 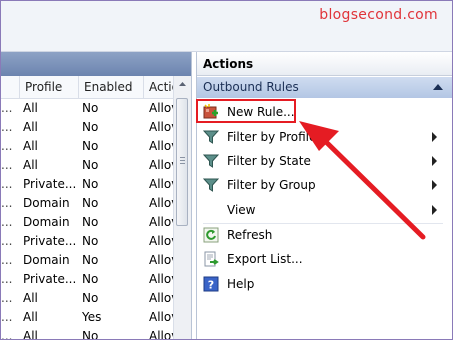 I want to click on watermark: blogsecond.com, so click(x=378, y=15).